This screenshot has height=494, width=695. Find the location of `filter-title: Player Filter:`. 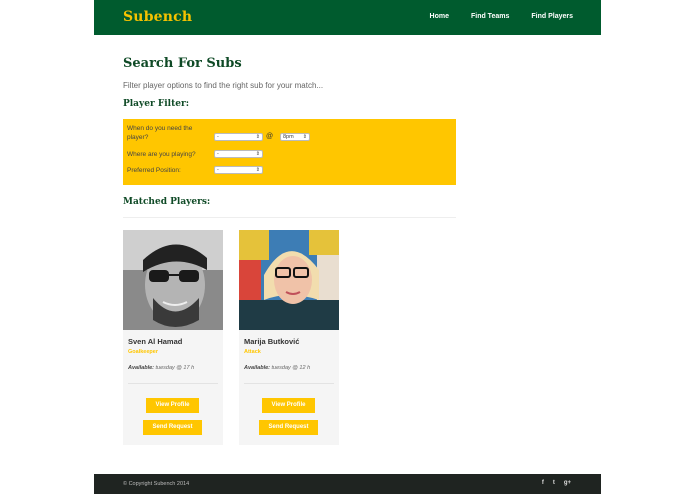

filter-title: Player Filter: is located at coordinates (156, 104).